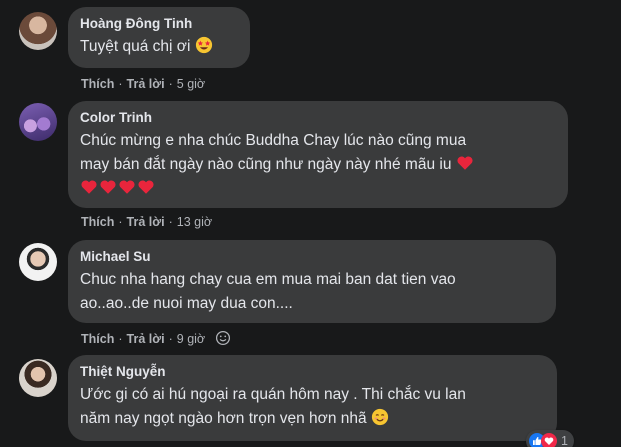 The height and width of the screenshot is (447, 621). I want to click on smile-emoji, so click(222, 338).